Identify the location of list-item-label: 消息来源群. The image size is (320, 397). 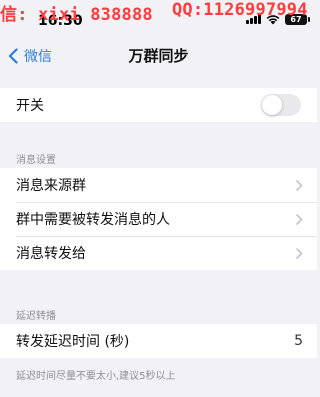
(51, 186).